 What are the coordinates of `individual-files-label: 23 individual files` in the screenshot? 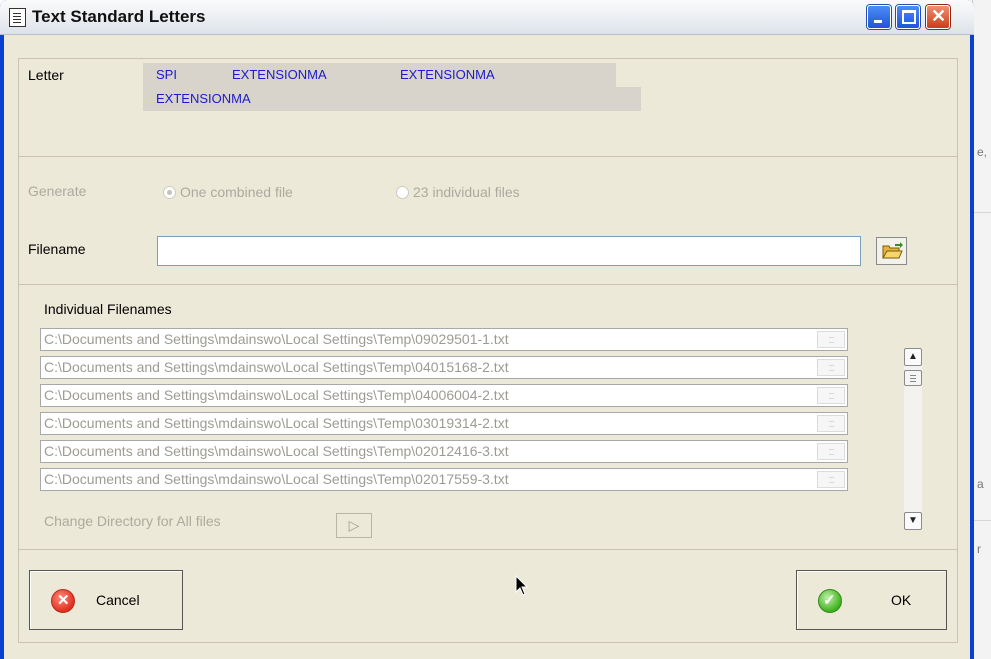 It's located at (466, 192).